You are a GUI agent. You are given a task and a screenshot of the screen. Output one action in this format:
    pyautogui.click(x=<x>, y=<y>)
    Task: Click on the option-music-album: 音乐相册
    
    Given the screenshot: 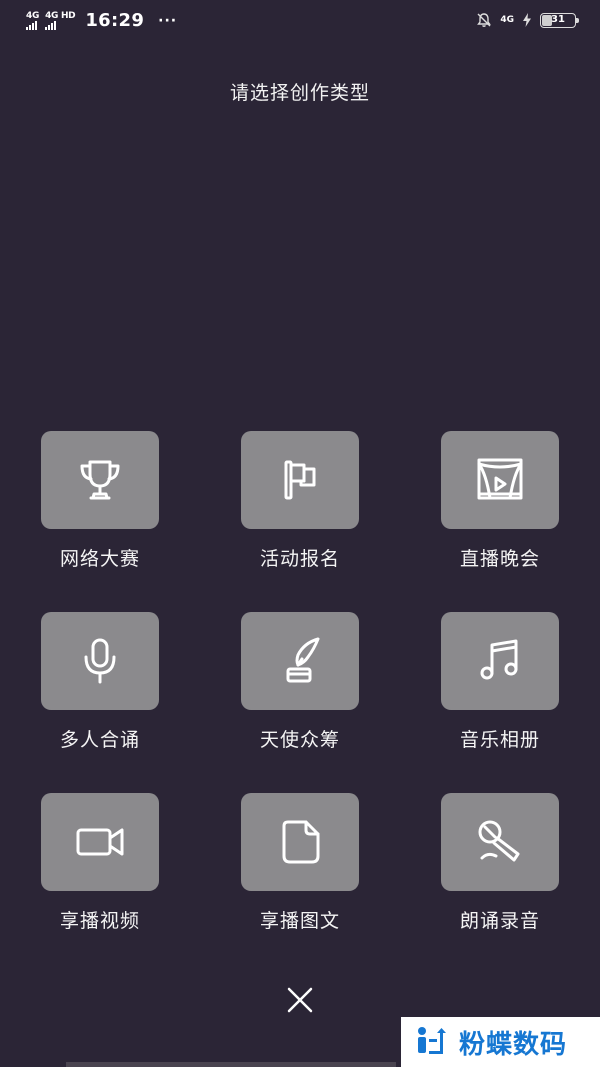 What is the action you would take?
    pyautogui.click(x=500, y=687)
    